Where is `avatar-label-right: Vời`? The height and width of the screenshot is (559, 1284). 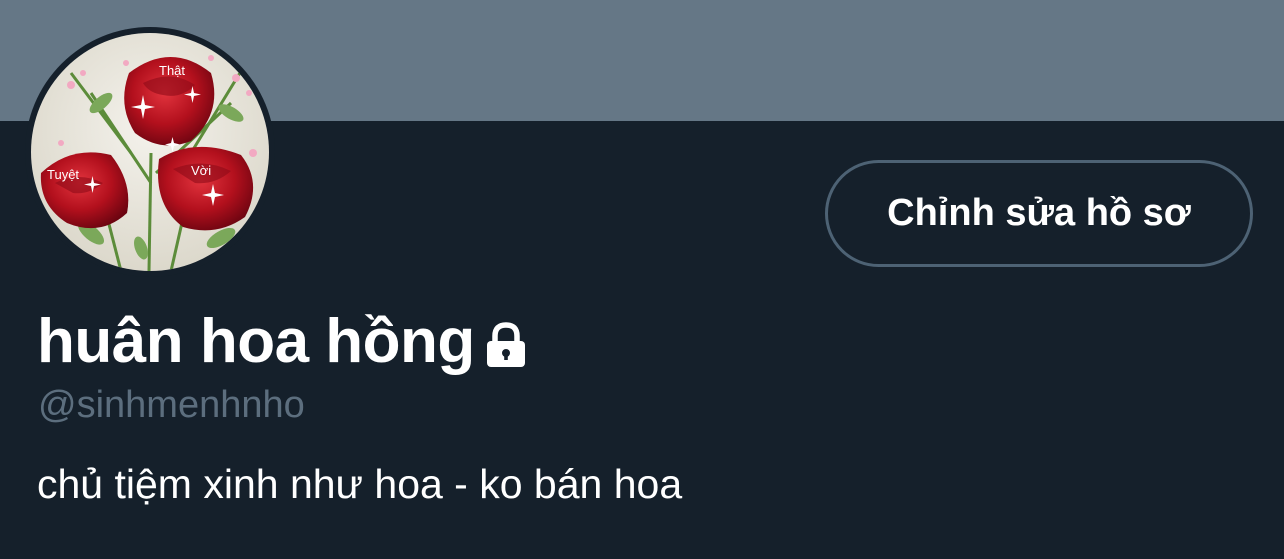 avatar-label-right: Vời is located at coordinates (201, 170).